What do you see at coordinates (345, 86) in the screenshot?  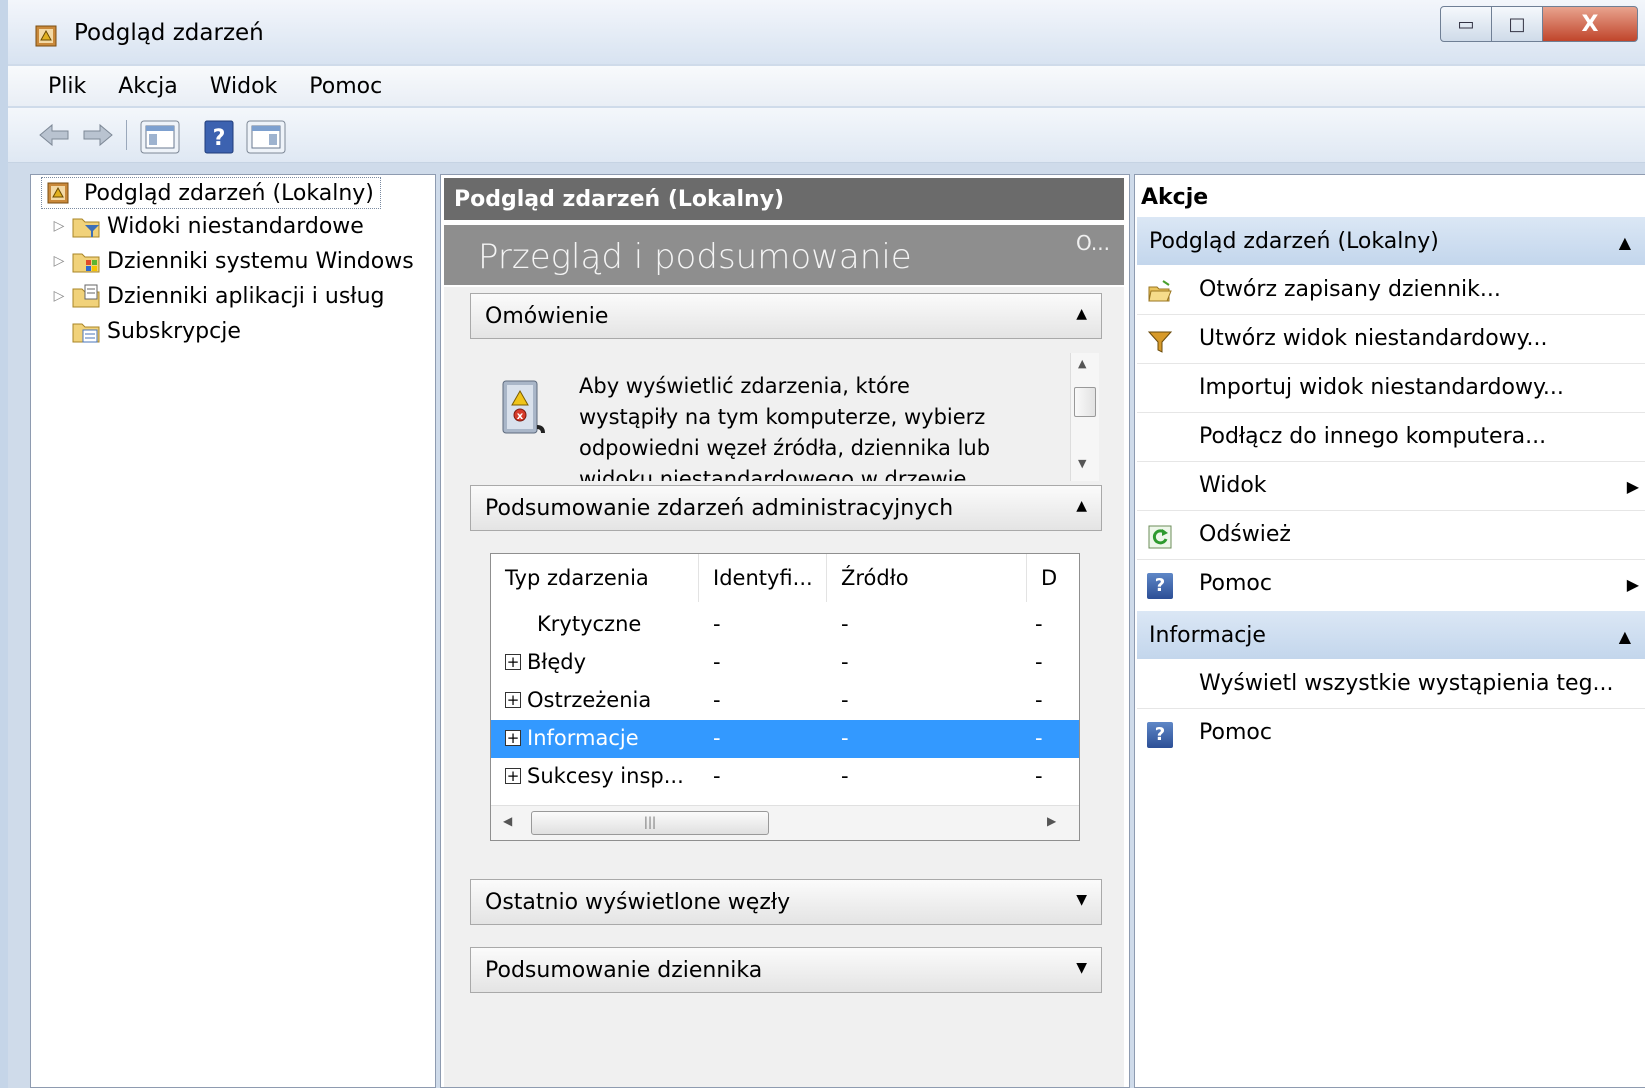 I see `menu-help: Pomoc` at bounding box center [345, 86].